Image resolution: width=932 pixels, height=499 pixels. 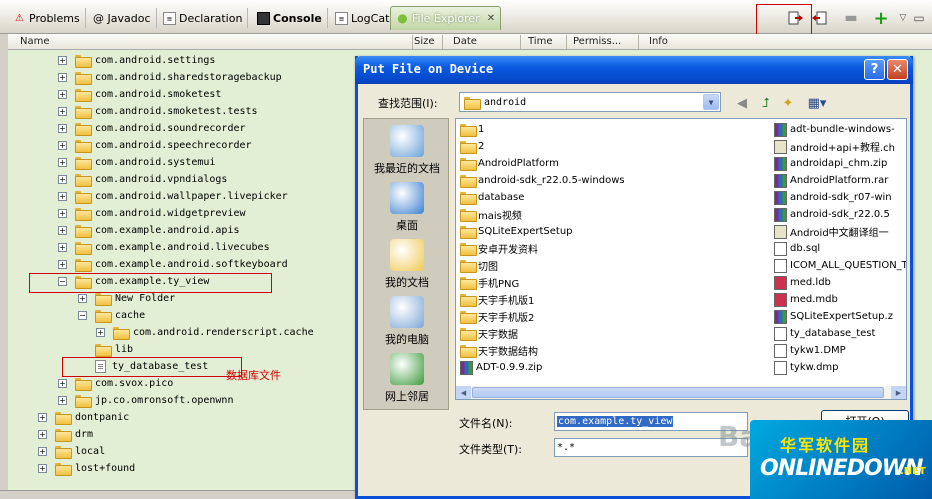 I want to click on tree-row: + com.example.android.softkeyboard, so click(x=173, y=264).